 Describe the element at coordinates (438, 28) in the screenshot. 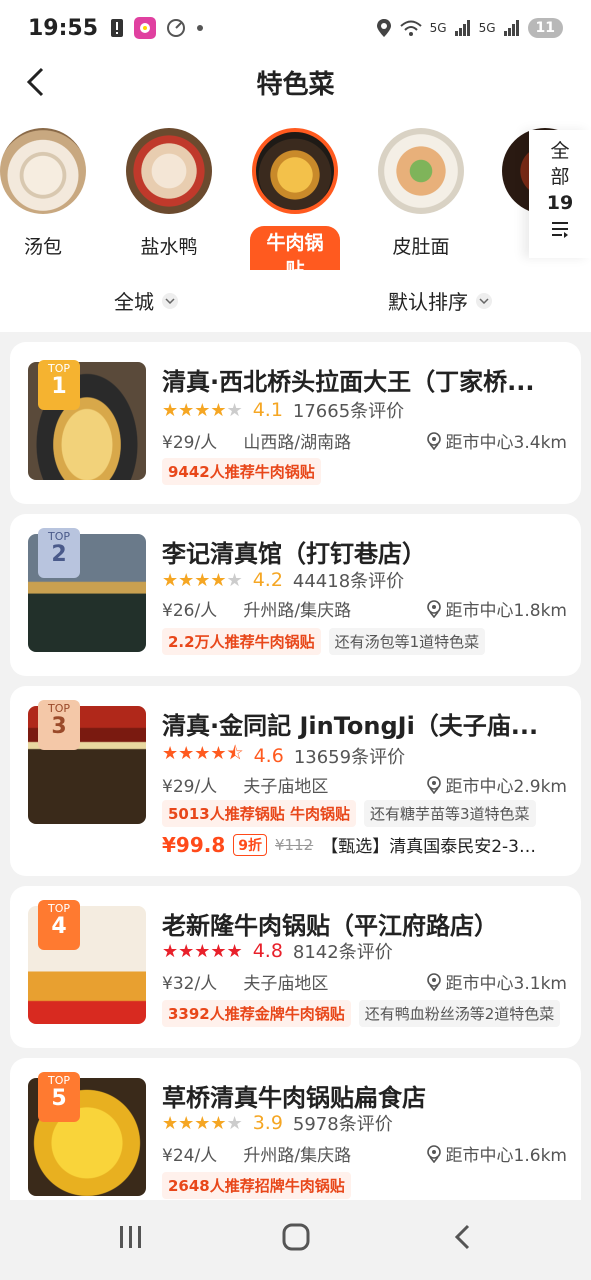

I see `signal-5g-label-1: 5G` at that location.